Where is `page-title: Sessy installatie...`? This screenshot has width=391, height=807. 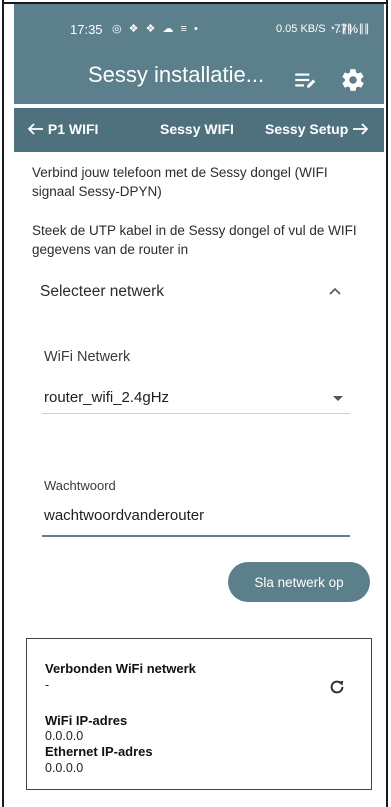
page-title: Sessy installatie... is located at coordinates (176, 74).